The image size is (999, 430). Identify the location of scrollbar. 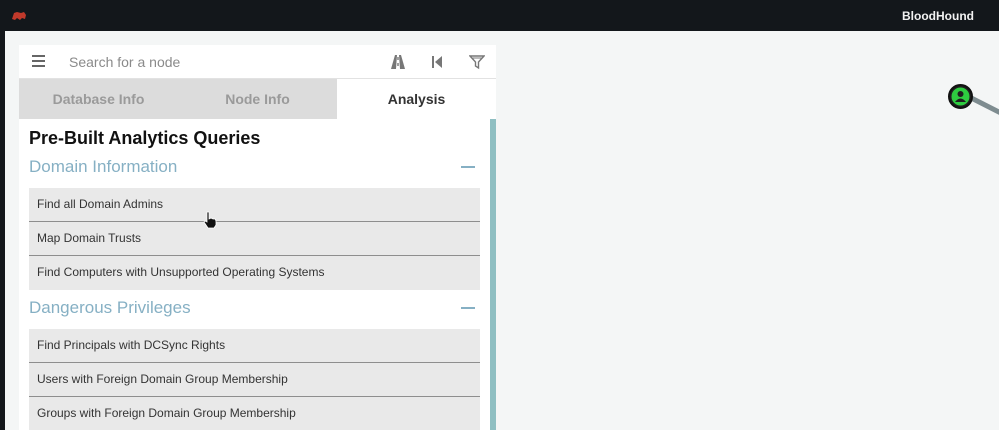
(493, 274).